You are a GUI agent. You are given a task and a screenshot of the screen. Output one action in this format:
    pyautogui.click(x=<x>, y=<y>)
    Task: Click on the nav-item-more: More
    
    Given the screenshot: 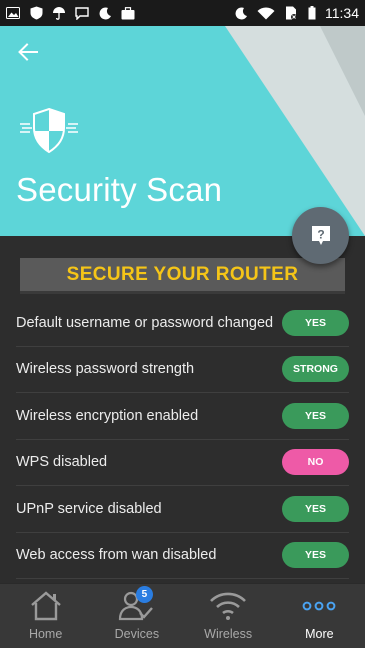 What is the action you would take?
    pyautogui.click(x=319, y=616)
    